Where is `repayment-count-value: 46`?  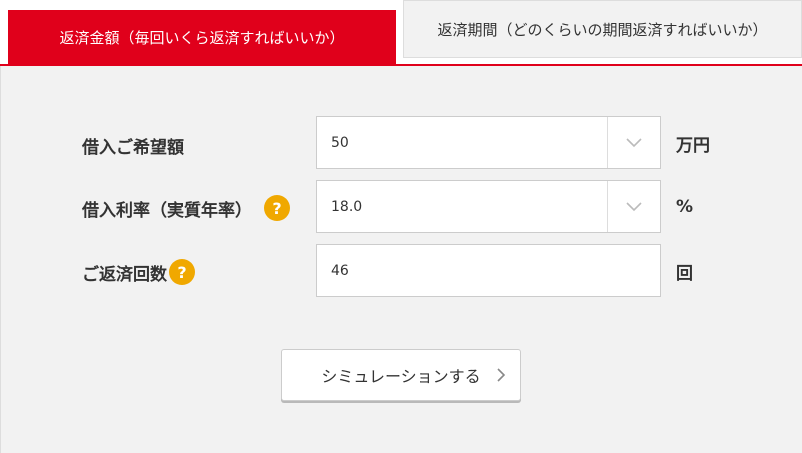
repayment-count-value: 46 is located at coordinates (488, 271).